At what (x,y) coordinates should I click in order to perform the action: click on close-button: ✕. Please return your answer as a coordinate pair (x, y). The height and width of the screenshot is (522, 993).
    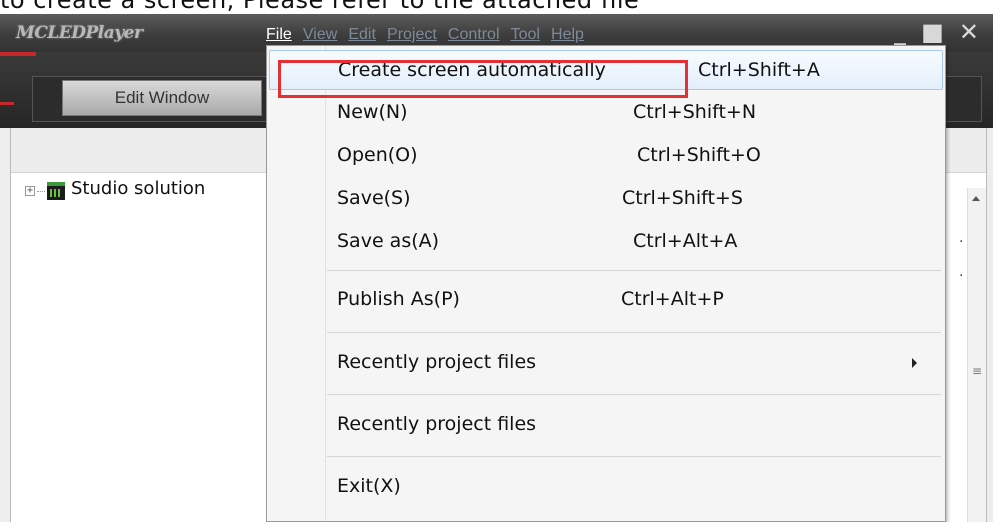
    Looking at the image, I should click on (969, 32).